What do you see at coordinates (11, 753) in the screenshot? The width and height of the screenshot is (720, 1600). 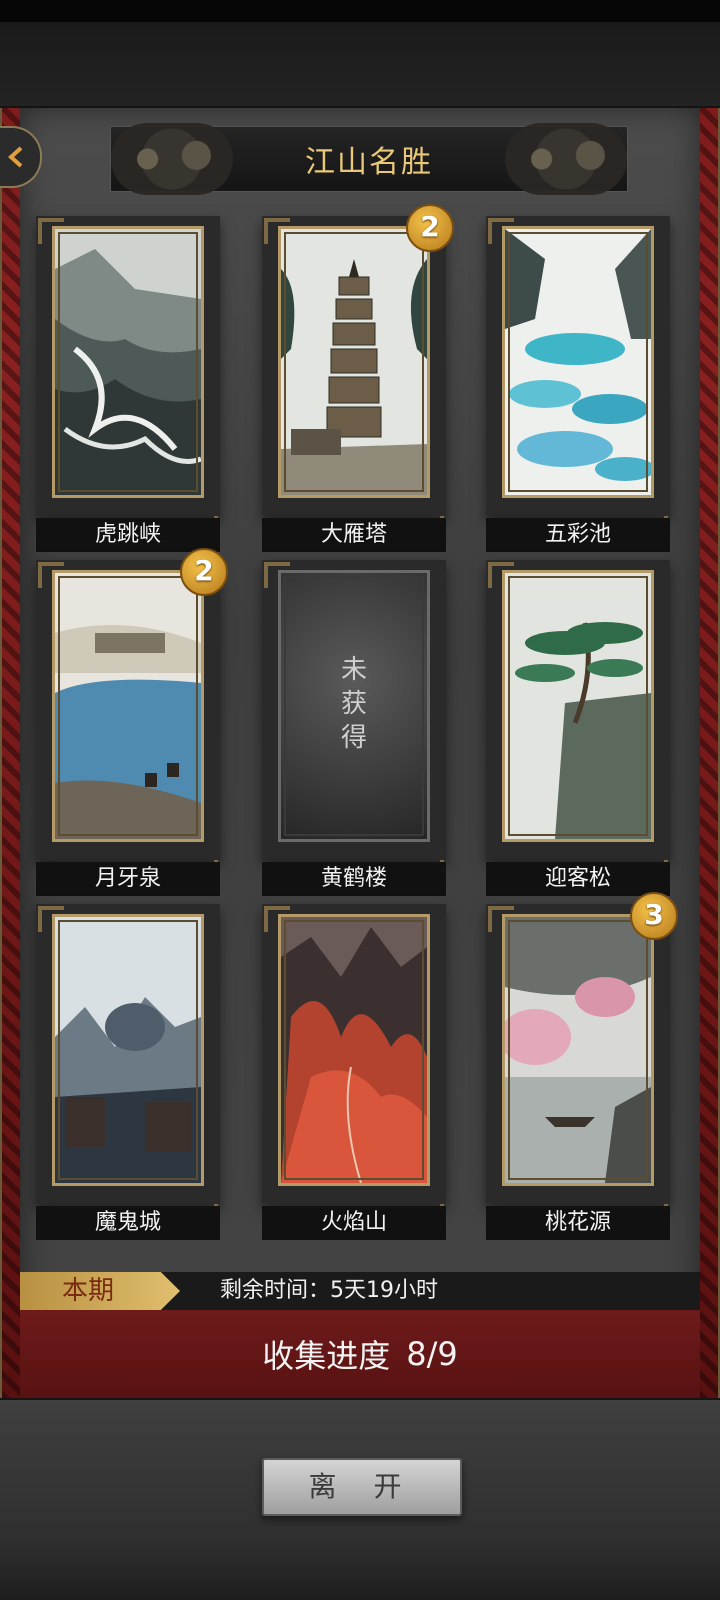 I see `left-ornament` at bounding box center [11, 753].